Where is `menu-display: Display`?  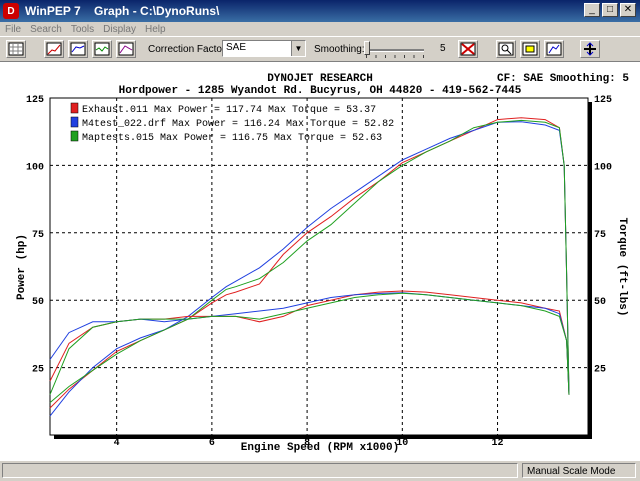 menu-display: Display is located at coordinates (119, 29).